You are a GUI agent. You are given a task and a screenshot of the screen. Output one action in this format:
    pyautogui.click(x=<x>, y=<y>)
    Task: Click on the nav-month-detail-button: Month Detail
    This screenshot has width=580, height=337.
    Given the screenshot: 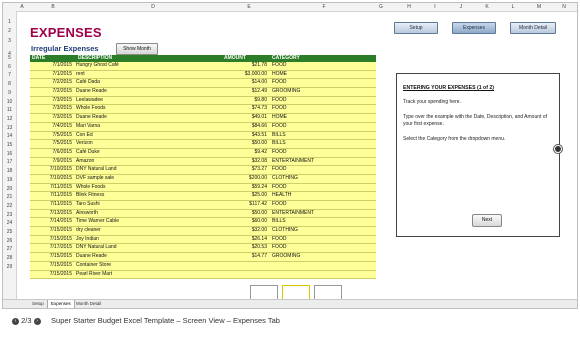 What is the action you would take?
    pyautogui.click(x=533, y=28)
    